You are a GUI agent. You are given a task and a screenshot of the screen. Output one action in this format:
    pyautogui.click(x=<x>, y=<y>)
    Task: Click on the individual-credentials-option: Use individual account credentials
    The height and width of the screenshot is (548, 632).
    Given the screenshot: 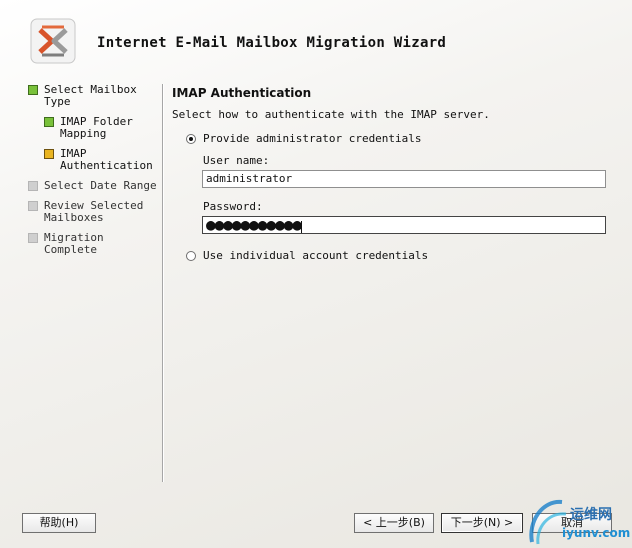 What is the action you would take?
    pyautogui.click(x=307, y=255)
    